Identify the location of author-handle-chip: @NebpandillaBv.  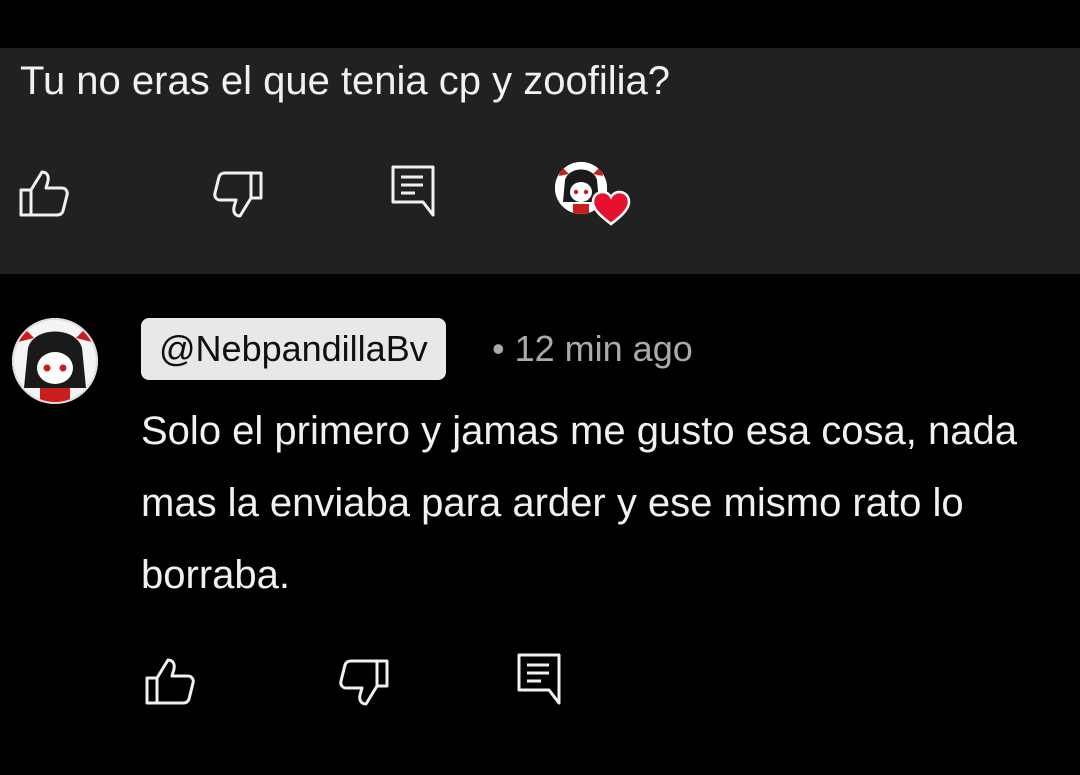
(293, 349).